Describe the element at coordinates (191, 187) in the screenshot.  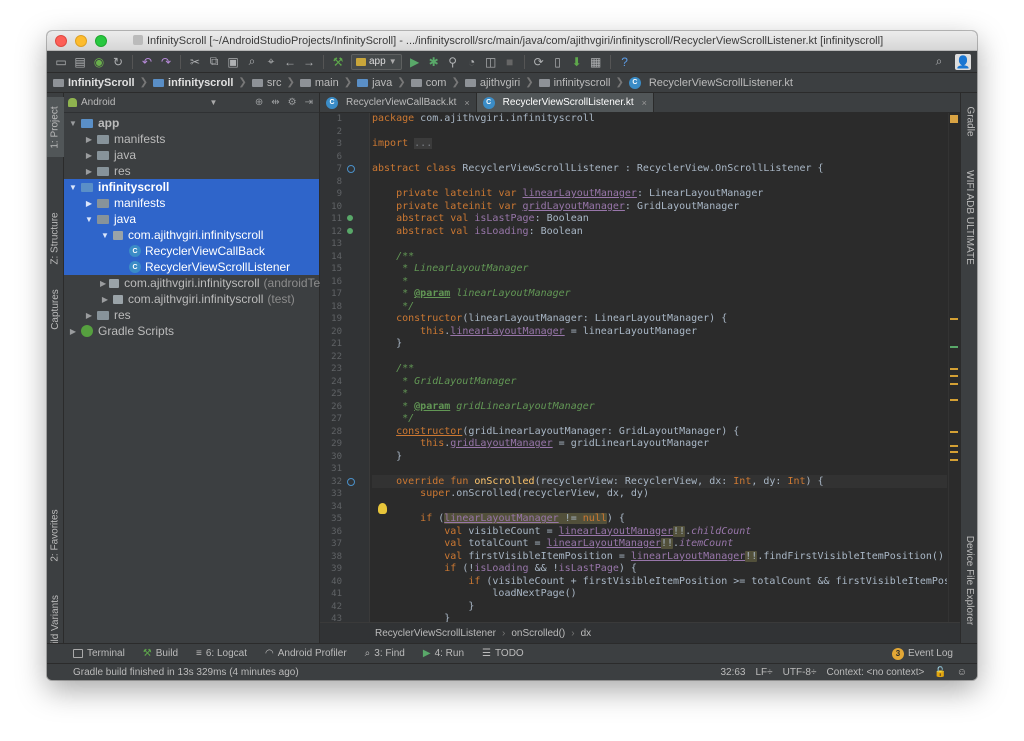
I see `tree-item: ▼ infinityscroll` at that location.